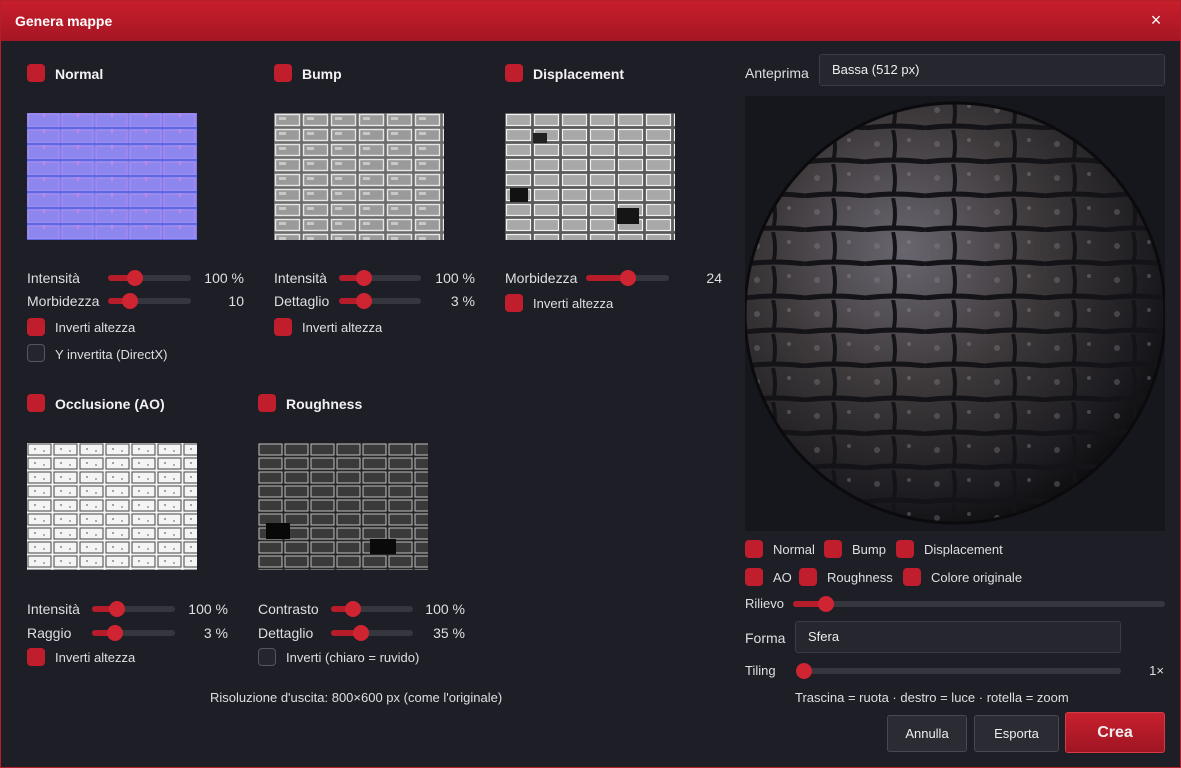 The height and width of the screenshot is (768, 1181). What do you see at coordinates (573, 303) in the screenshot?
I see `displacement-invert-label: Inverti altezza` at bounding box center [573, 303].